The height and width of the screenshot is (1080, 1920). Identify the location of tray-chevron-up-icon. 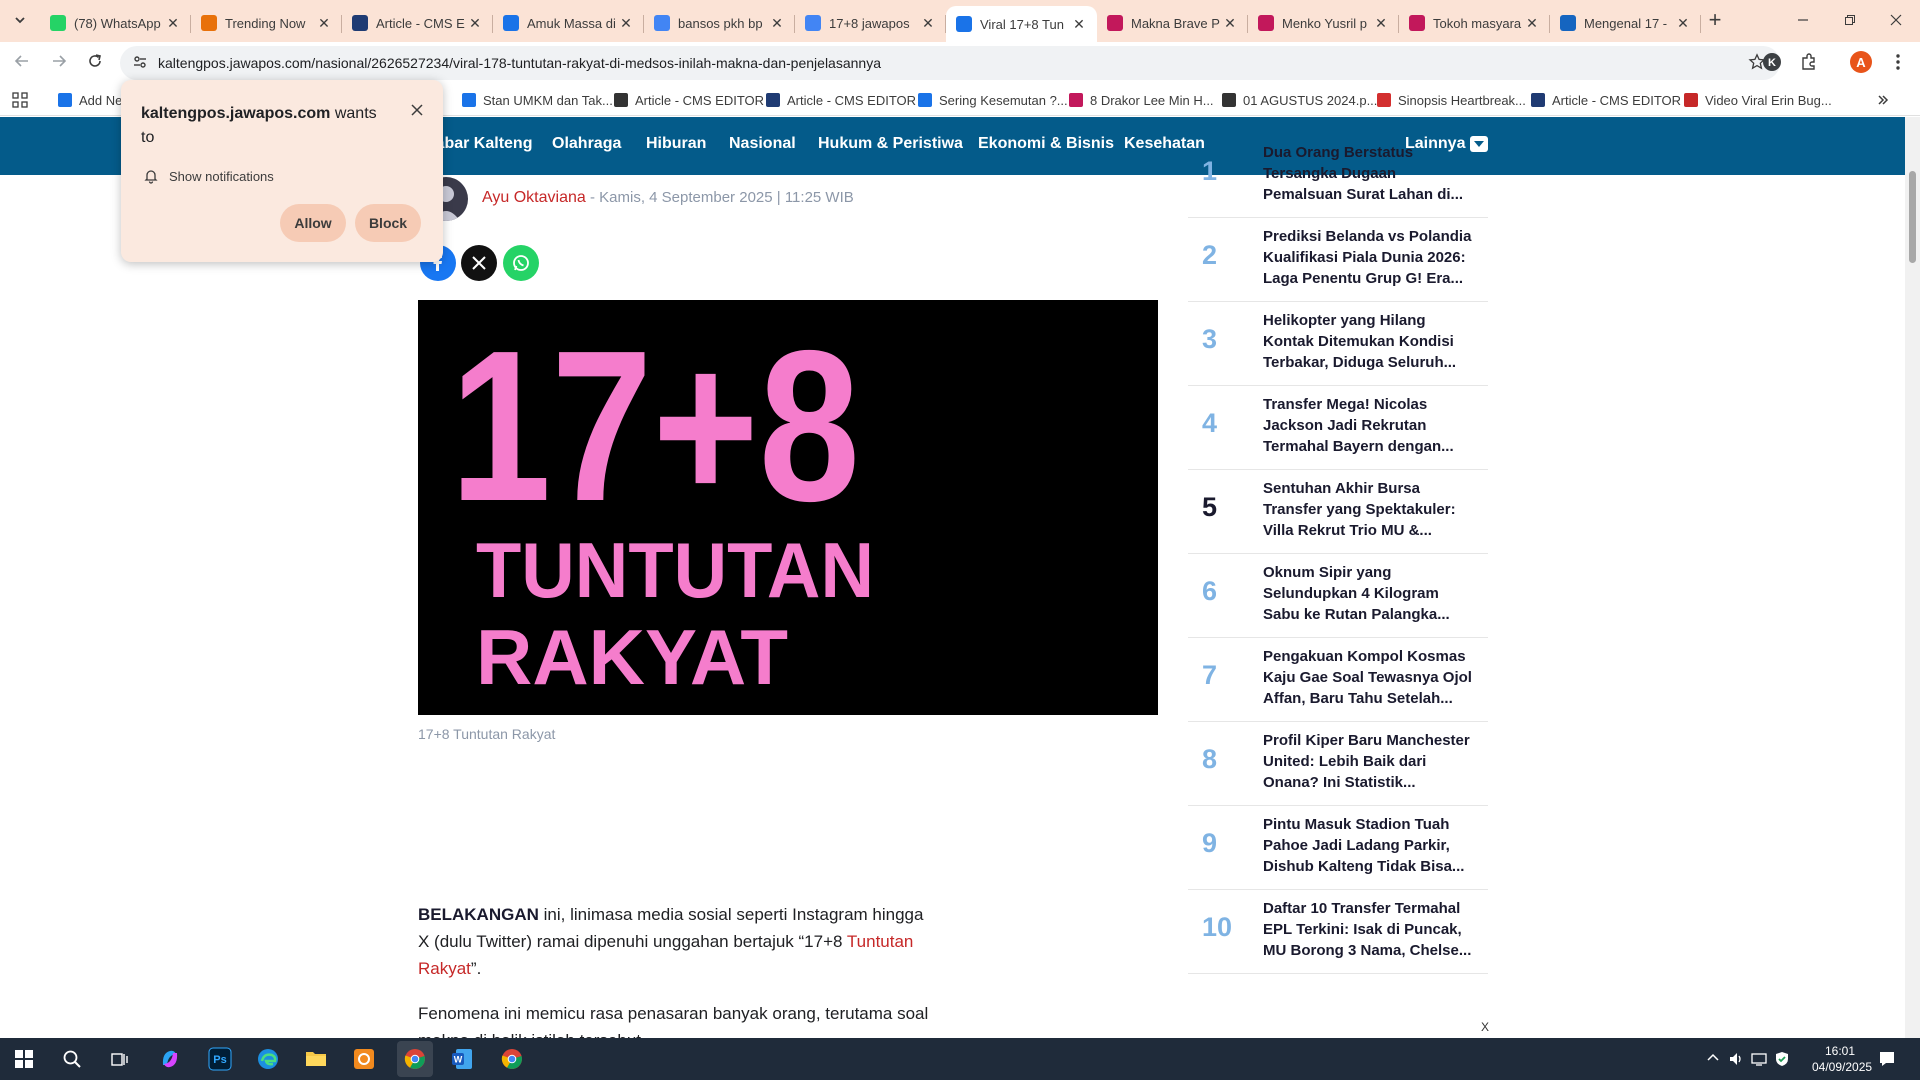
(1713, 1059).